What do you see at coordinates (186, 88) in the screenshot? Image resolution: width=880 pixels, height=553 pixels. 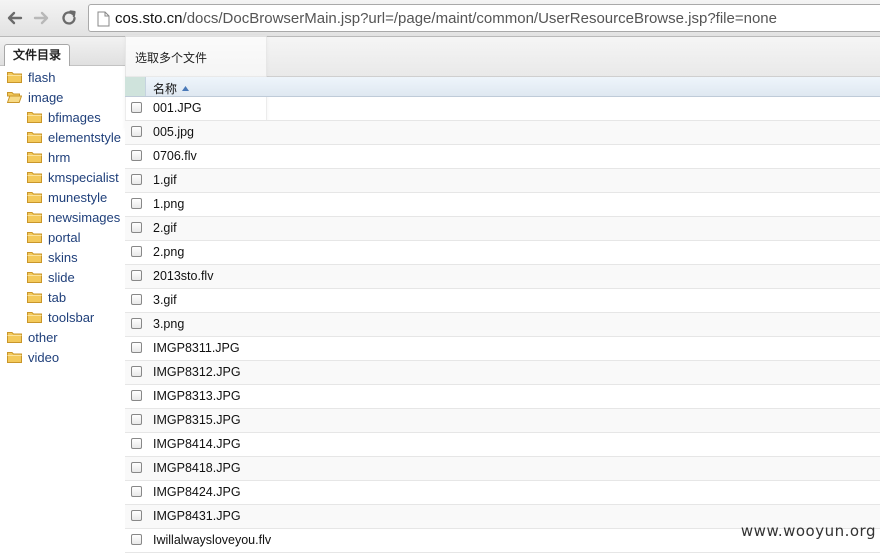 I see `sort-ascending-icon` at bounding box center [186, 88].